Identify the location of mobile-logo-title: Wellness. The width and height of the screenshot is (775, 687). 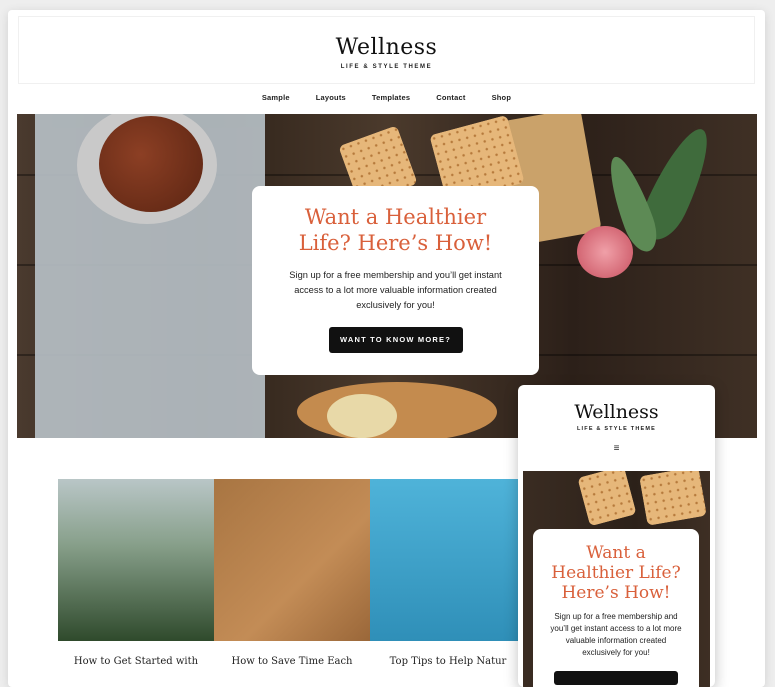
(616, 412).